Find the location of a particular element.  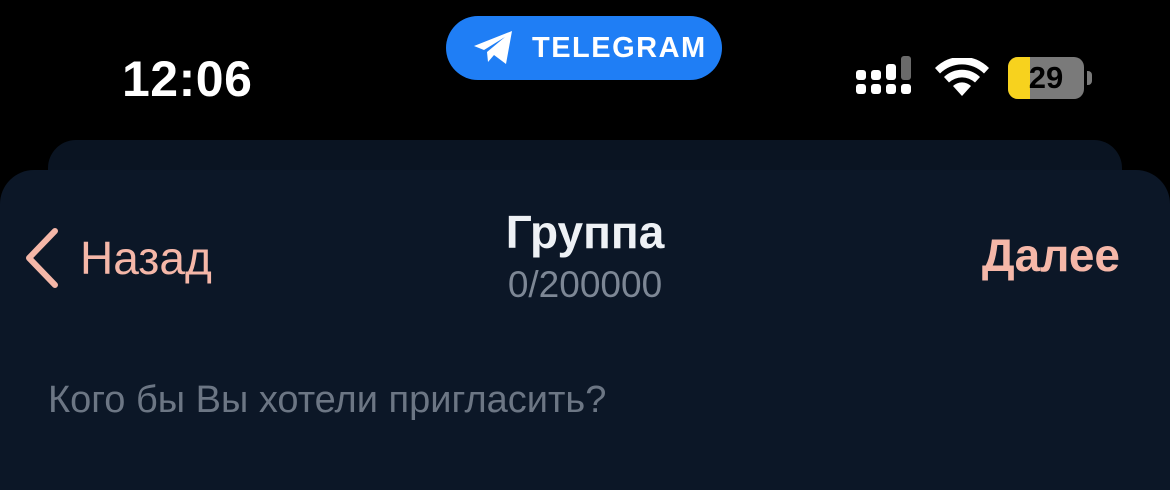

invite-search-input is located at coordinates (585, 400).